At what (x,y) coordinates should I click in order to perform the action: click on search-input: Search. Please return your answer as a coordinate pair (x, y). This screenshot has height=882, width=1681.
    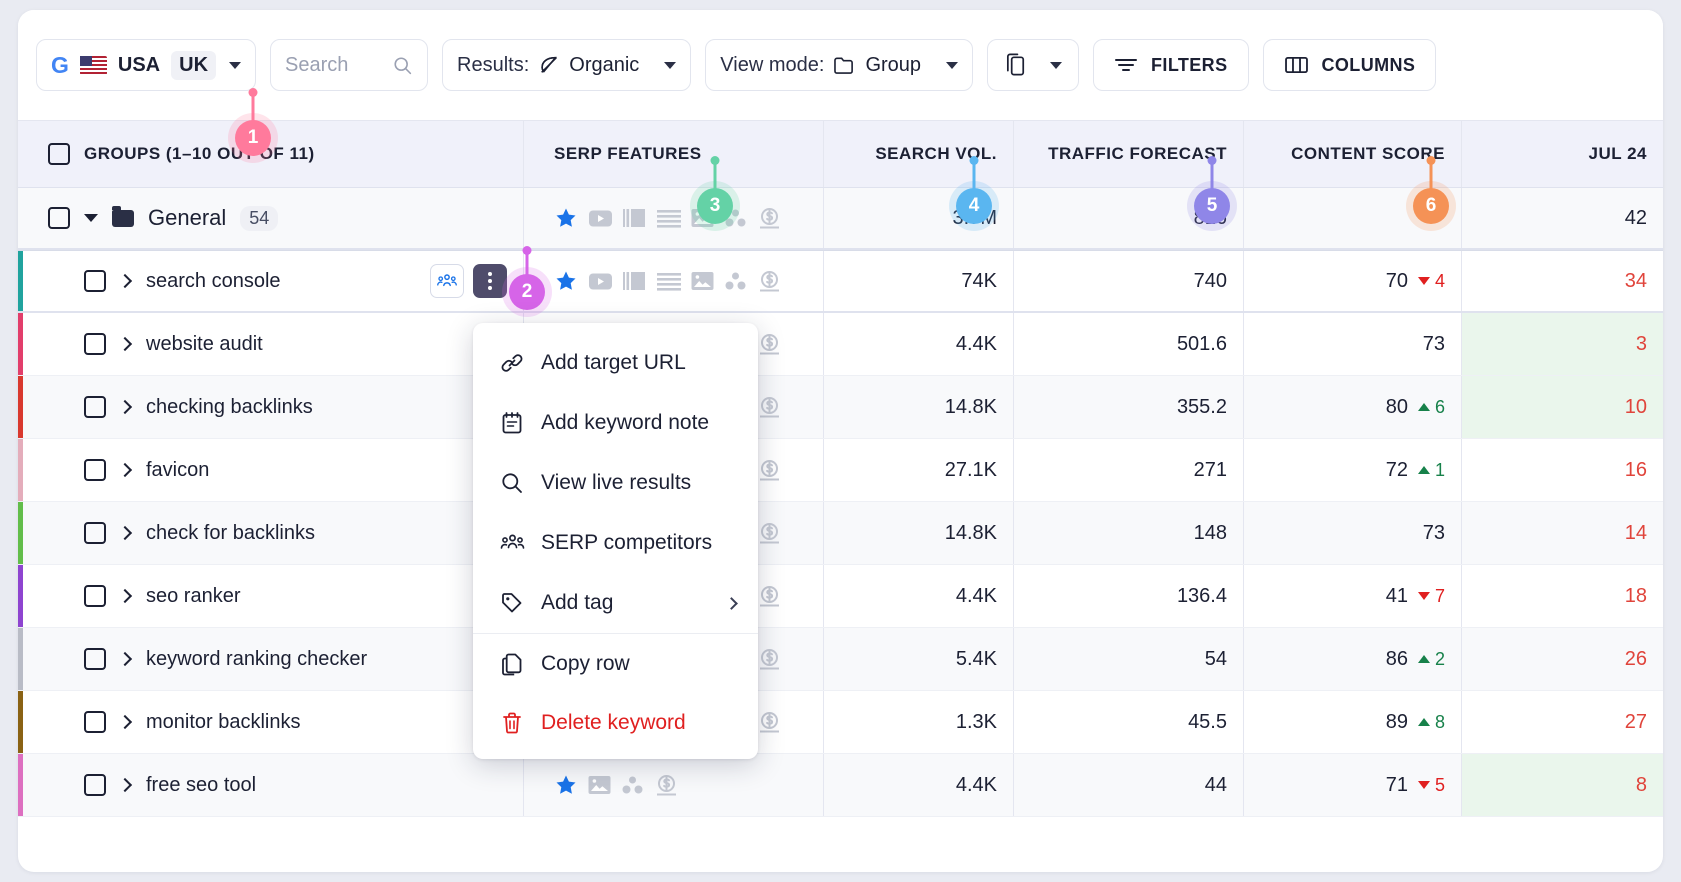
    Looking at the image, I should click on (349, 65).